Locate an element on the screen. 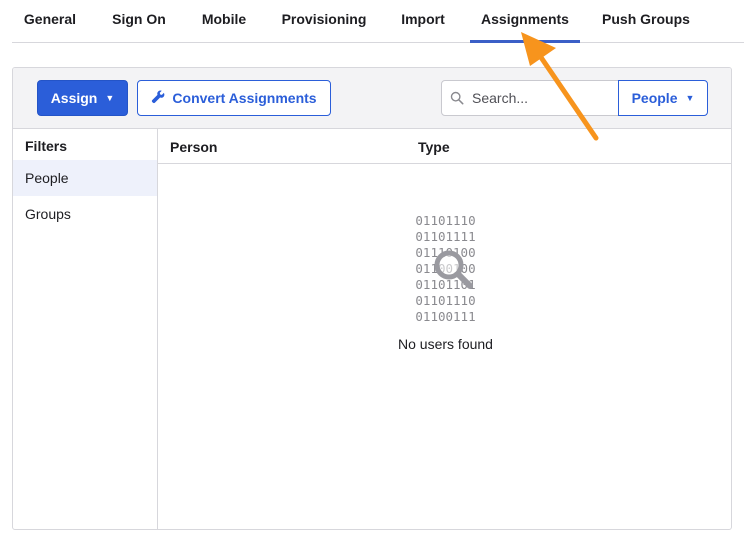 The image size is (744, 545). filters-title: Filters is located at coordinates (46, 146).